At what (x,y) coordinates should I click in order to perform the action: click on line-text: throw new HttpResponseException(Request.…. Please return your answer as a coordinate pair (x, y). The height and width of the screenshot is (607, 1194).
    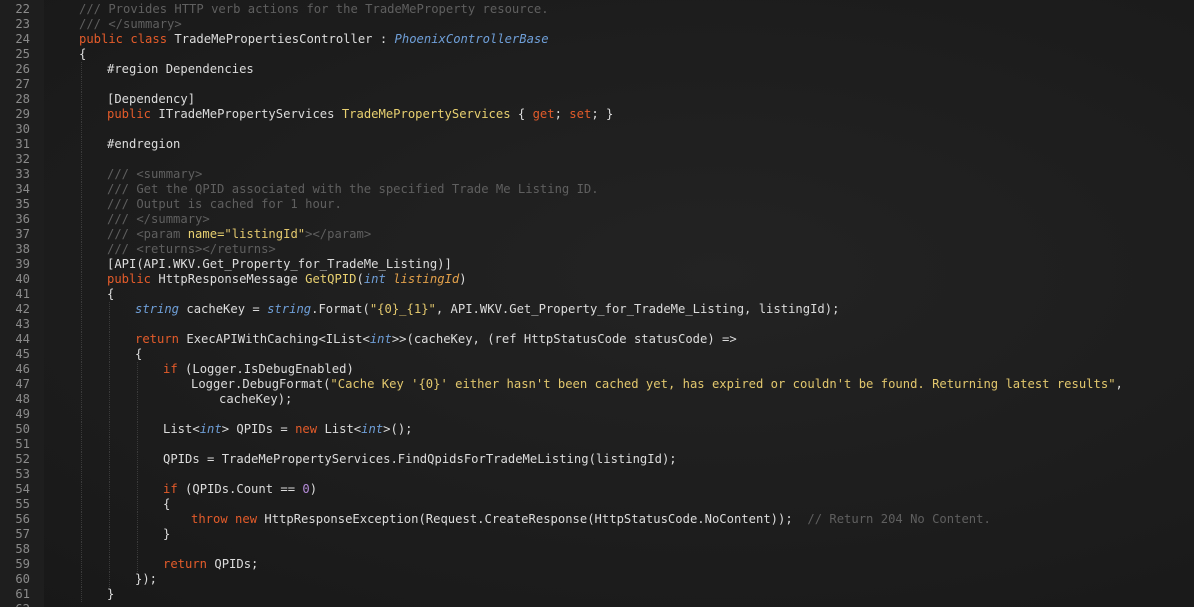
    Looking at the image, I should click on (591, 519).